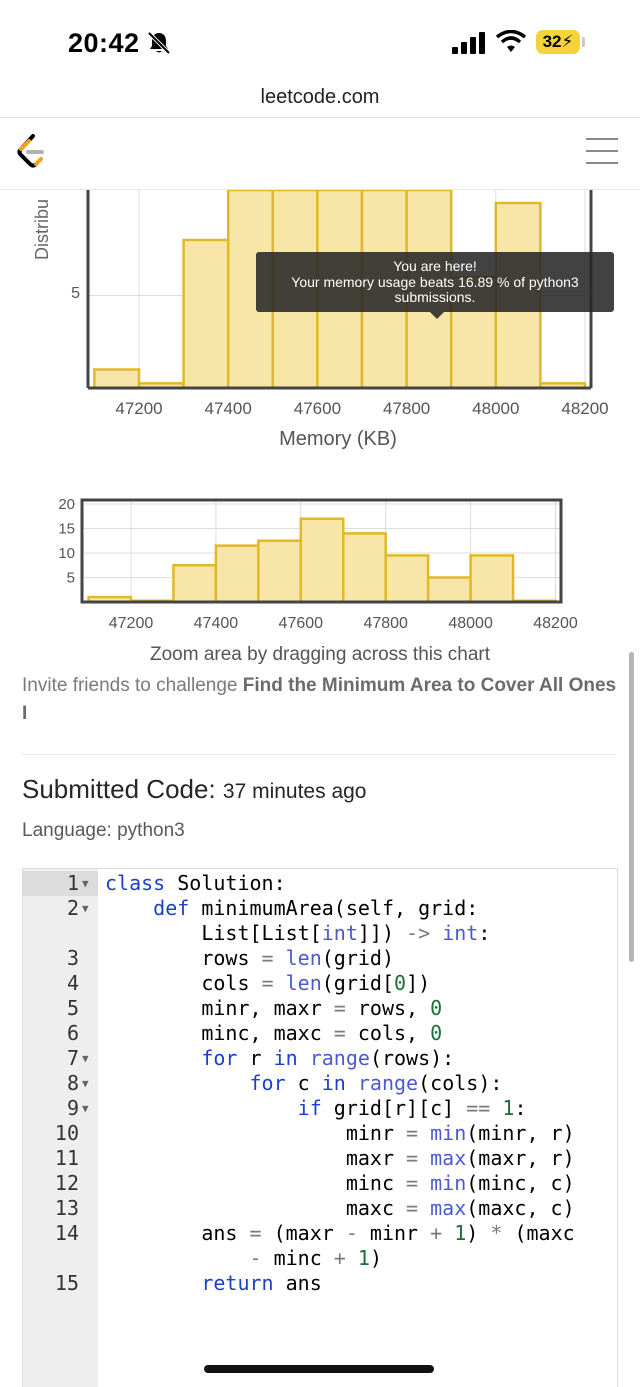 This screenshot has width=640, height=1387. I want to click on battery-nub, so click(583, 42).